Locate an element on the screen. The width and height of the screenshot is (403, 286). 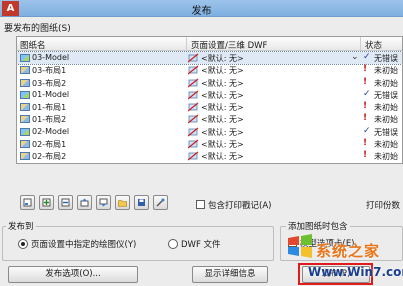
sheet-name: 02-Model is located at coordinates (51, 131).